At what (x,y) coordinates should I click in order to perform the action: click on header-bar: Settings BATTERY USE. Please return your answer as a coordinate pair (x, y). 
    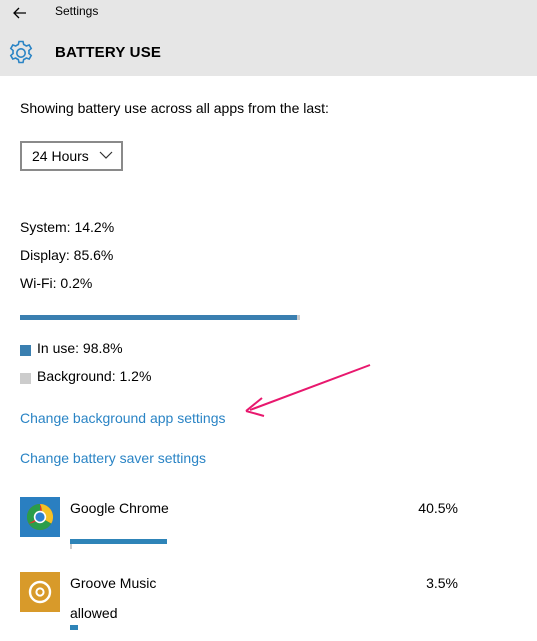
    Looking at the image, I should click on (268, 38).